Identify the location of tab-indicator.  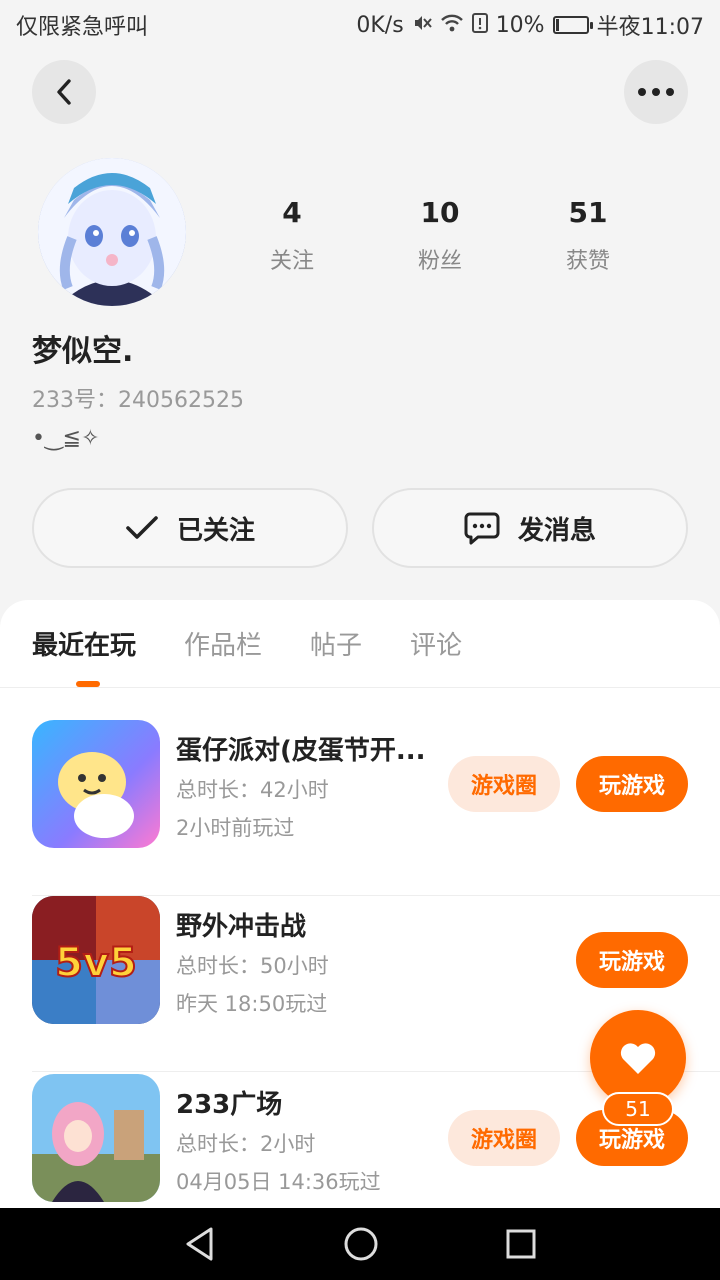
(88, 684).